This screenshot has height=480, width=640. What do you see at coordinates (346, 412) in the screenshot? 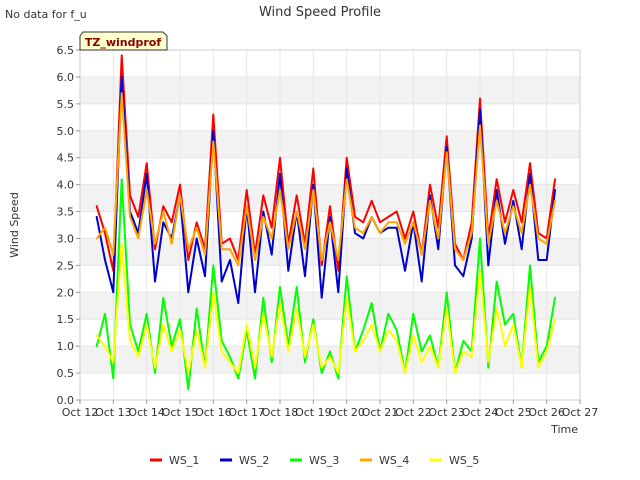
I see `x-tick-label: Oct 20` at bounding box center [346, 412].